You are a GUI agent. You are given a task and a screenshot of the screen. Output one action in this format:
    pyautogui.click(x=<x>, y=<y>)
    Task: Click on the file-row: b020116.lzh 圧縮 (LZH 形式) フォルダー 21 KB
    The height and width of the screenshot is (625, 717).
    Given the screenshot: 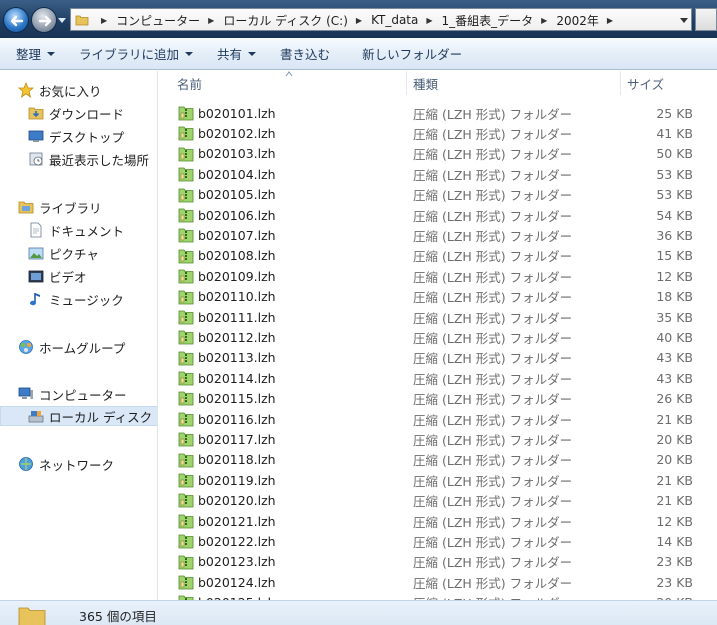 What is the action you would take?
    pyautogui.click(x=437, y=419)
    